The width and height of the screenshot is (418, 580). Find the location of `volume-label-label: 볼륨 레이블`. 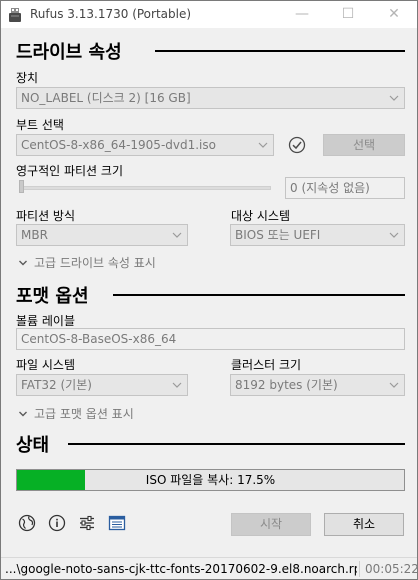

volume-label-label: 볼륨 레이블 is located at coordinates (46, 321).